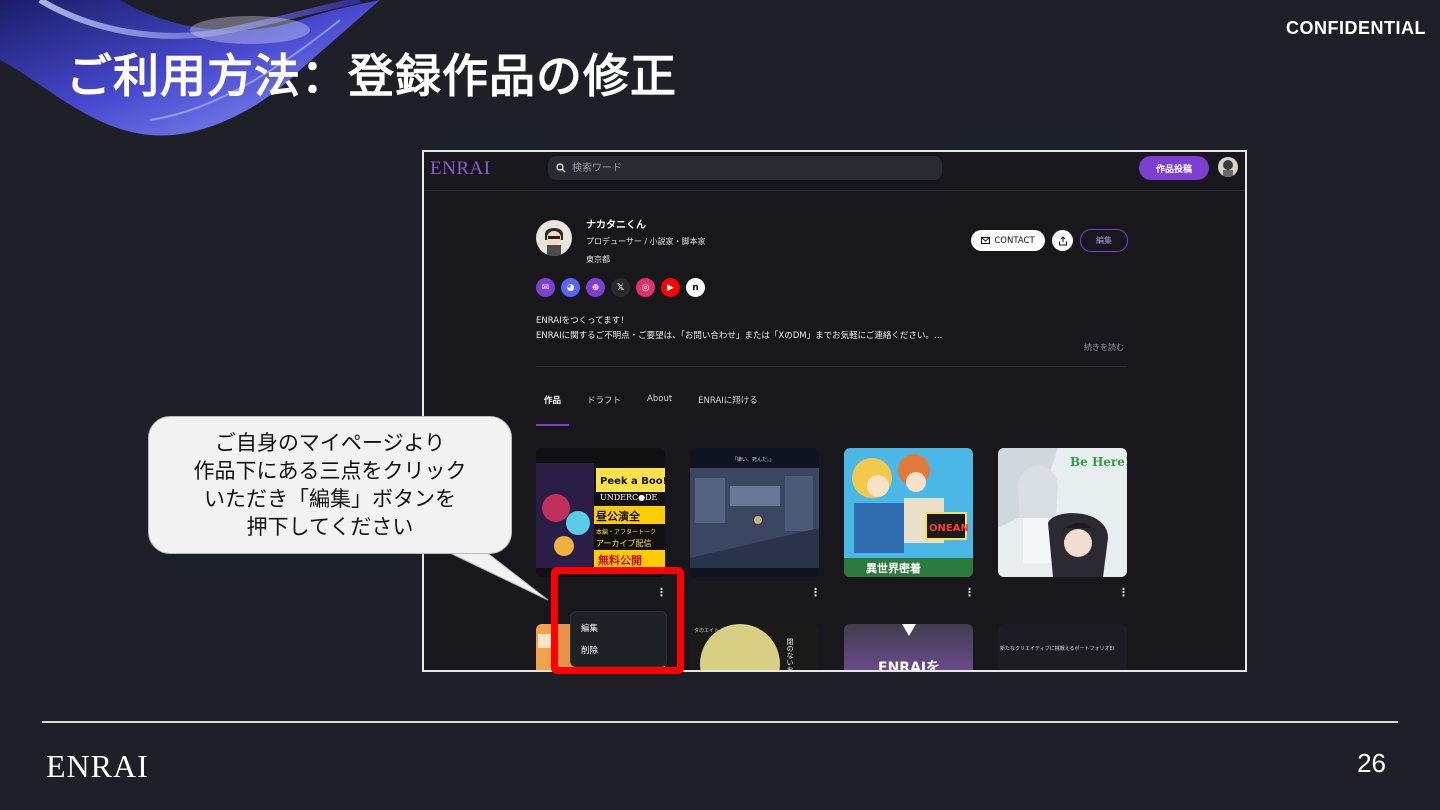 The image size is (1440, 810). What do you see at coordinates (1228, 167) in the screenshot?
I see `avatar` at bounding box center [1228, 167].